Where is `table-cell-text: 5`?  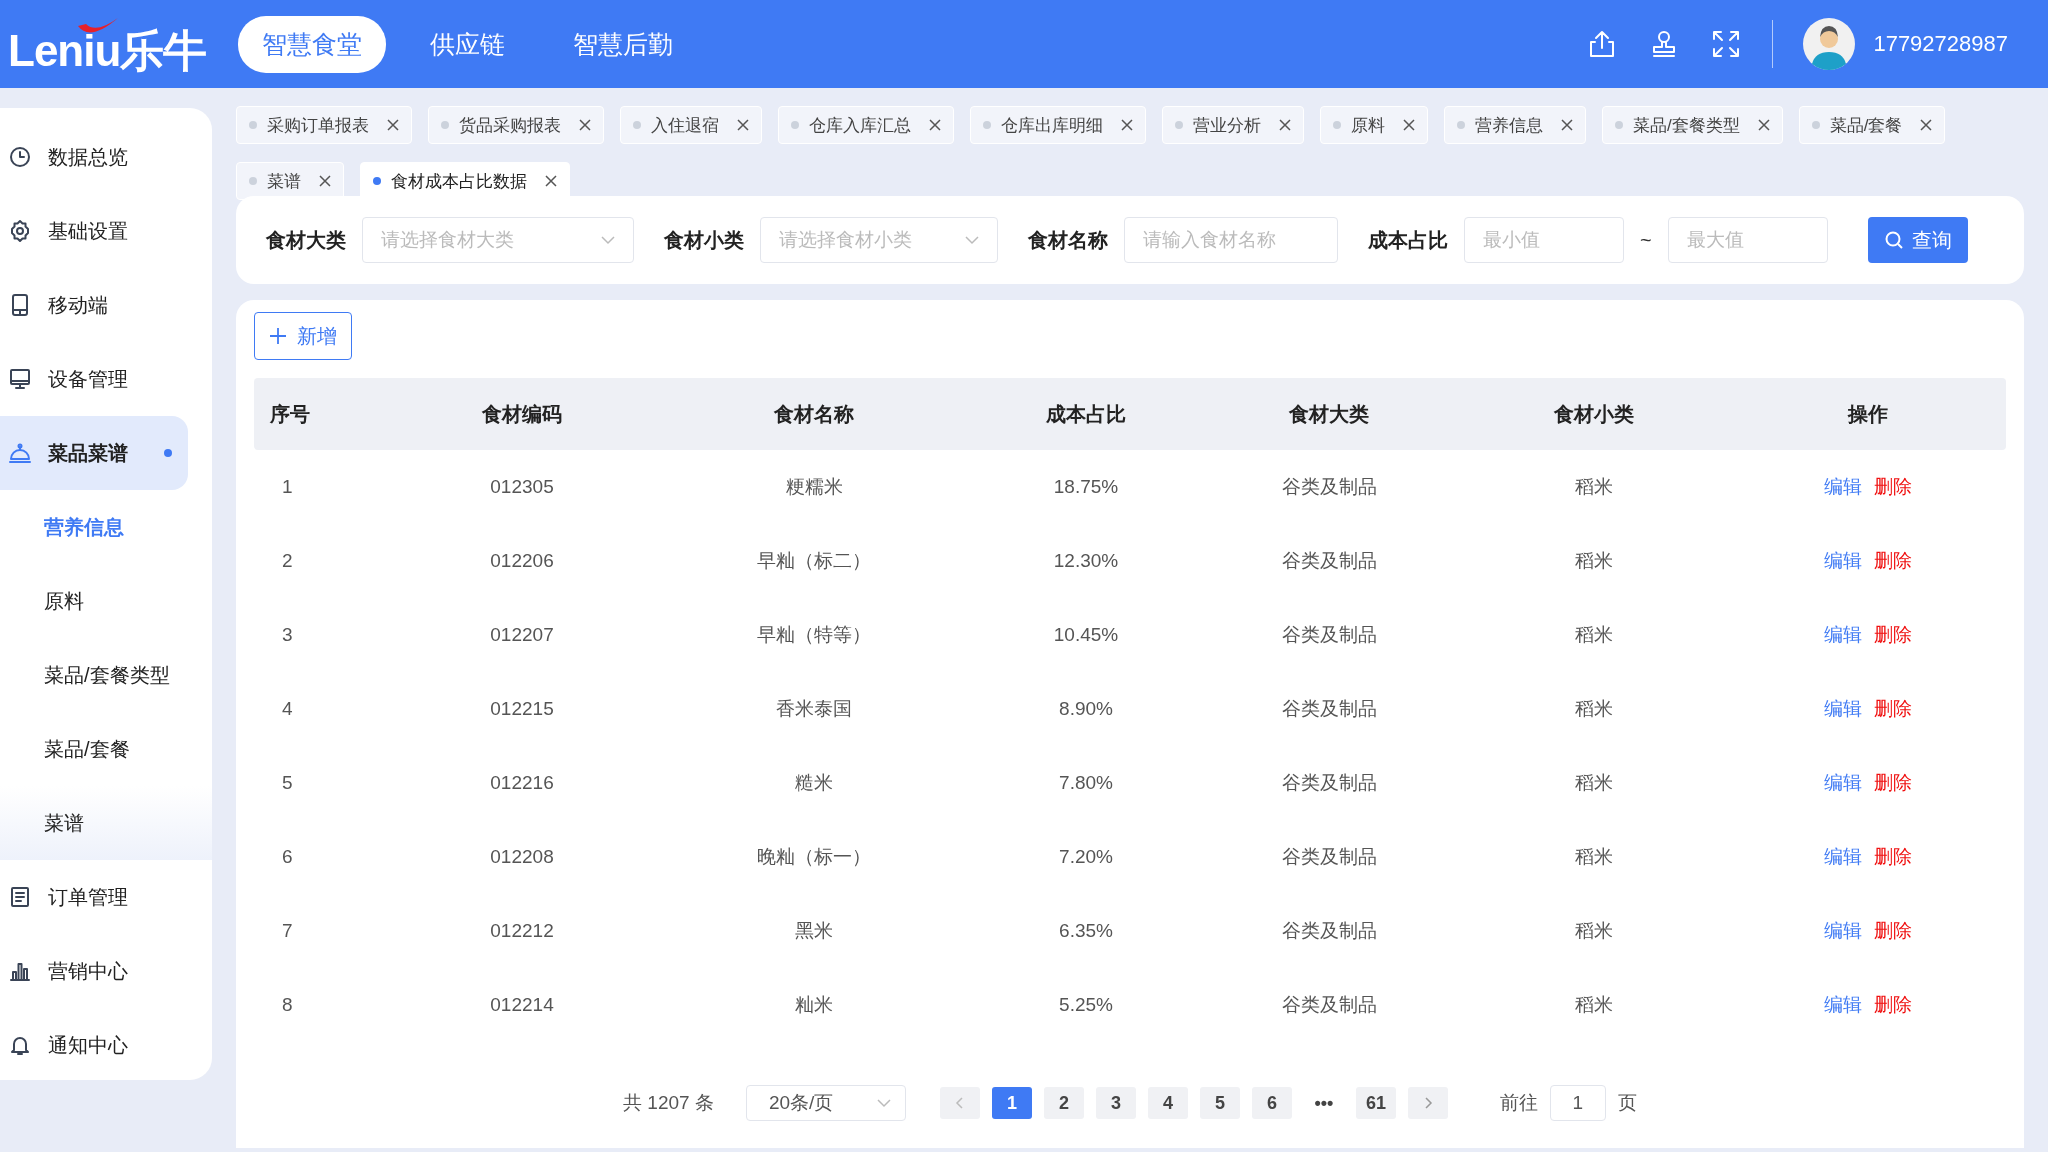 table-cell-text: 5 is located at coordinates (287, 783).